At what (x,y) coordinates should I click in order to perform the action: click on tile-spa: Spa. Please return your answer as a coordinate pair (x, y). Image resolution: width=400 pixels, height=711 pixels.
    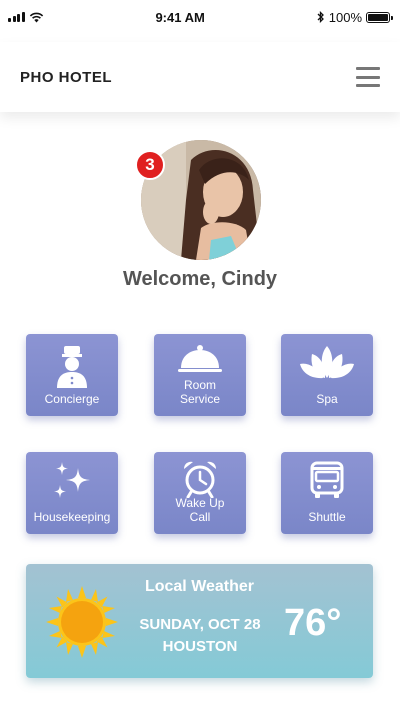
    Looking at the image, I should click on (327, 375).